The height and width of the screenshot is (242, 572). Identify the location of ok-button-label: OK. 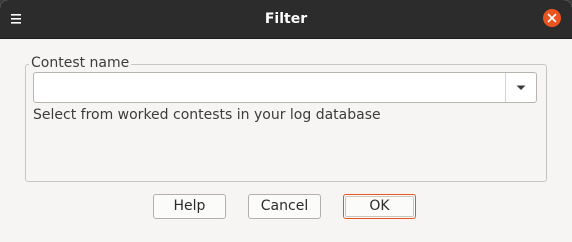
(379, 206).